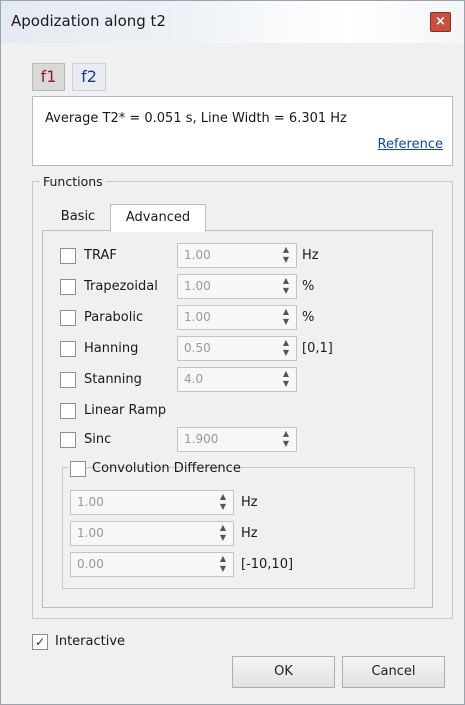 This screenshot has height=705, width=465. I want to click on traf-spinbox: 1.00 ▲ ▼, so click(237, 255).